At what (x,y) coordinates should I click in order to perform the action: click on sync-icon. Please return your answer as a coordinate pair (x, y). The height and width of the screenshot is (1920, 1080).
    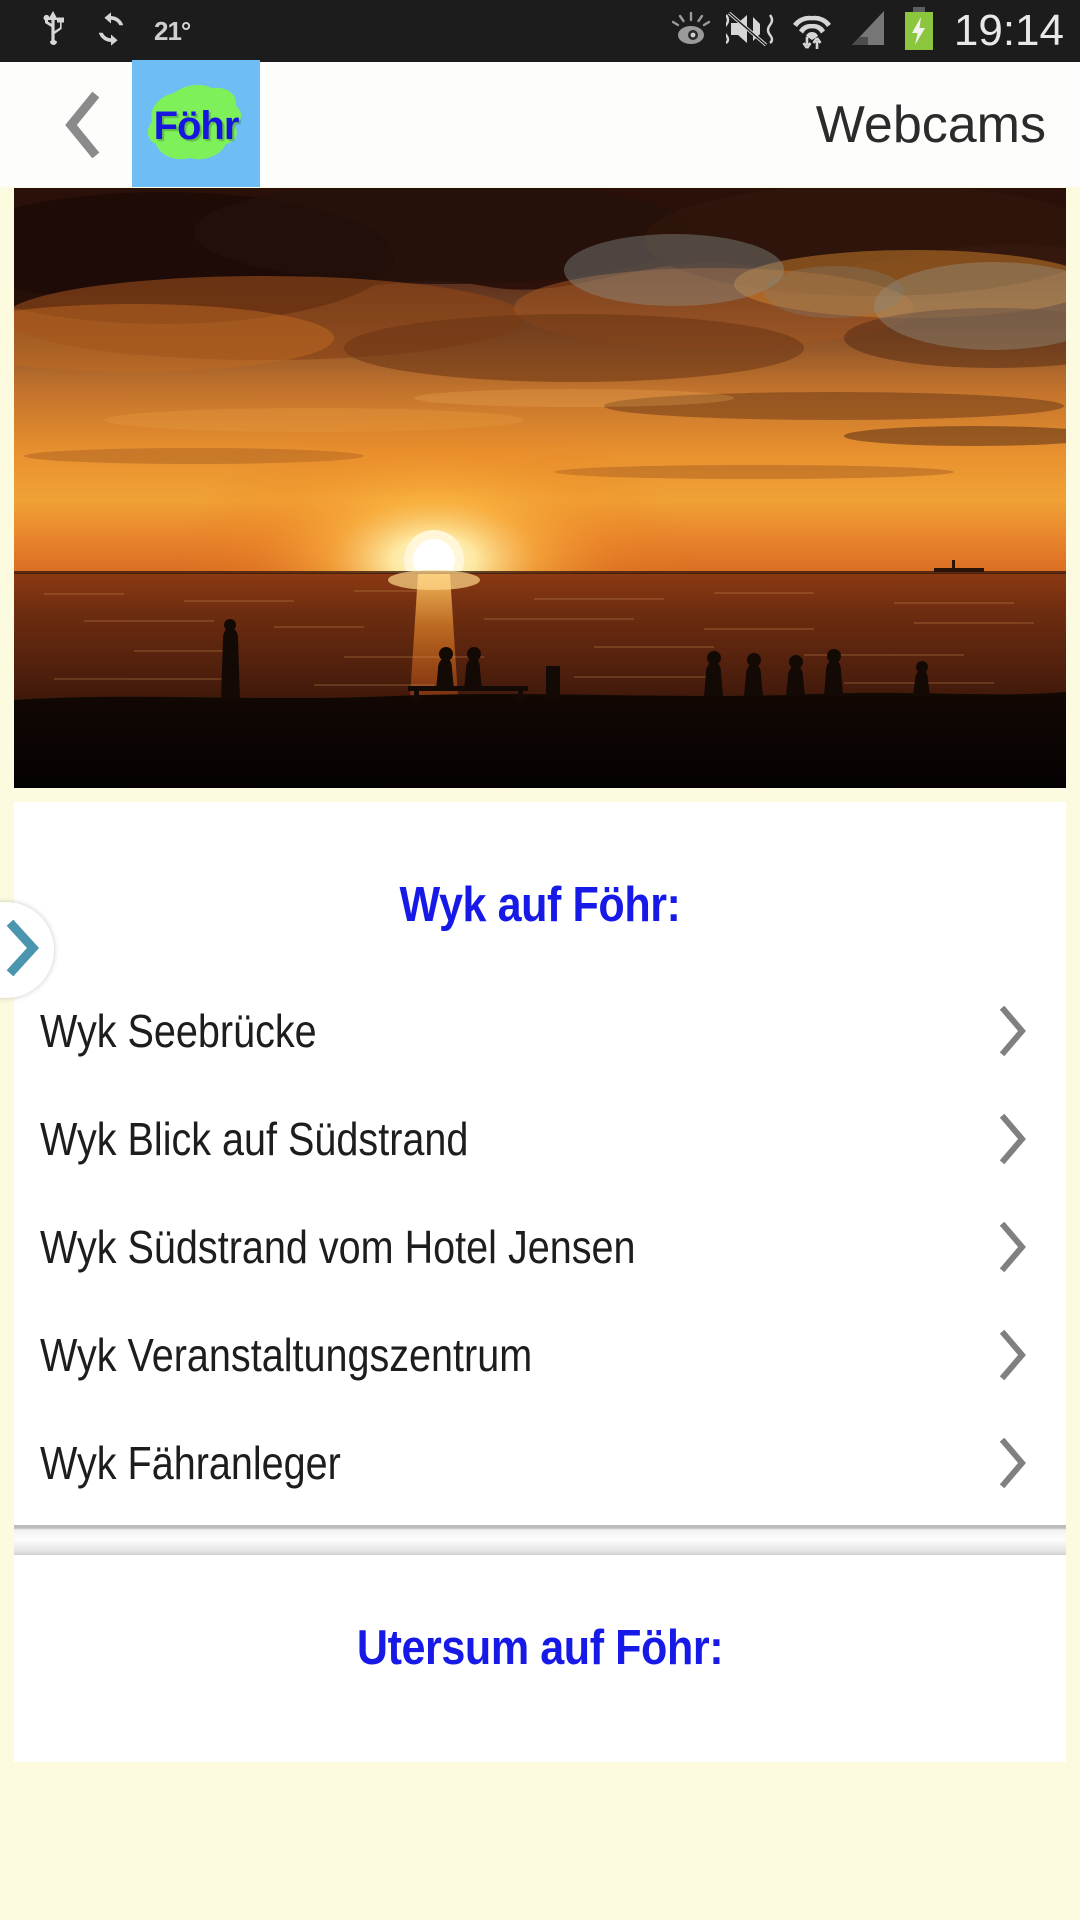
    Looking at the image, I should click on (111, 31).